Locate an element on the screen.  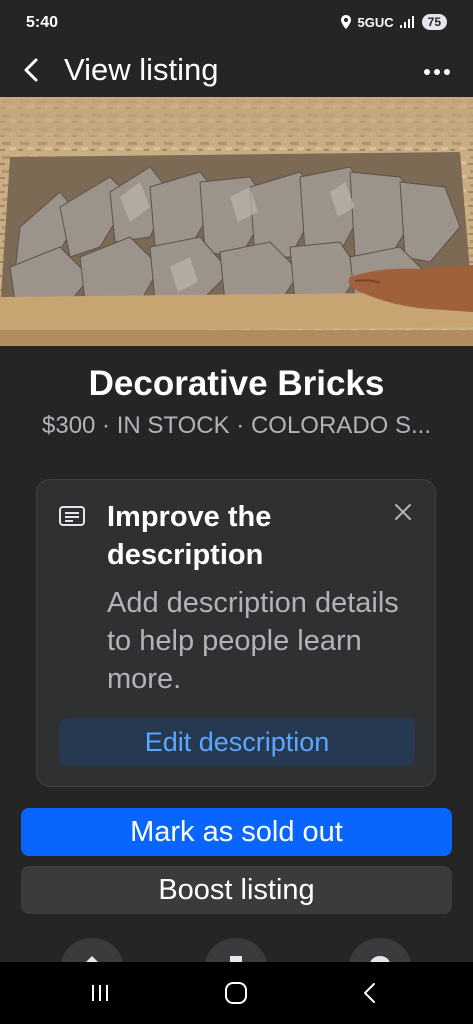
status-time: 5:40 is located at coordinates (42, 22).